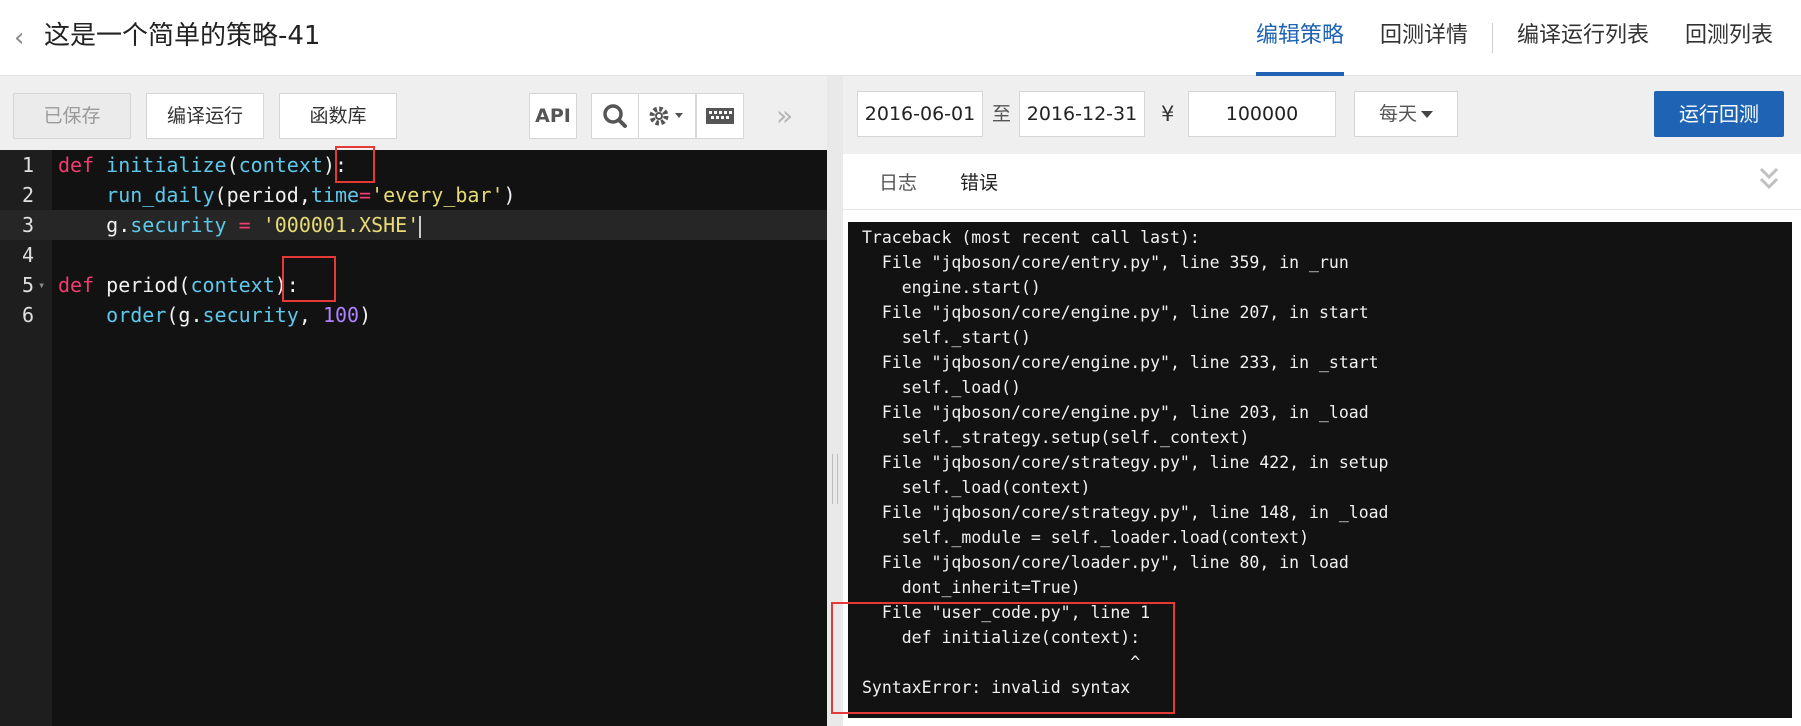 The width and height of the screenshot is (1801, 726). Describe the element at coordinates (27, 315) in the screenshot. I see `line-number: 6` at that location.